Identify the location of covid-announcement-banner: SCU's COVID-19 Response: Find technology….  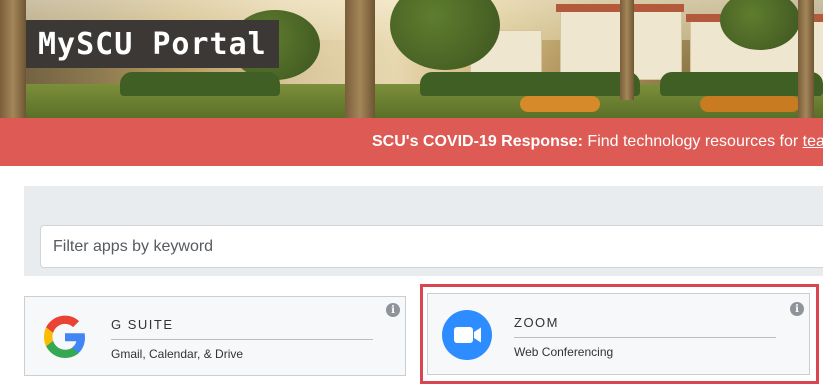
(411, 142).